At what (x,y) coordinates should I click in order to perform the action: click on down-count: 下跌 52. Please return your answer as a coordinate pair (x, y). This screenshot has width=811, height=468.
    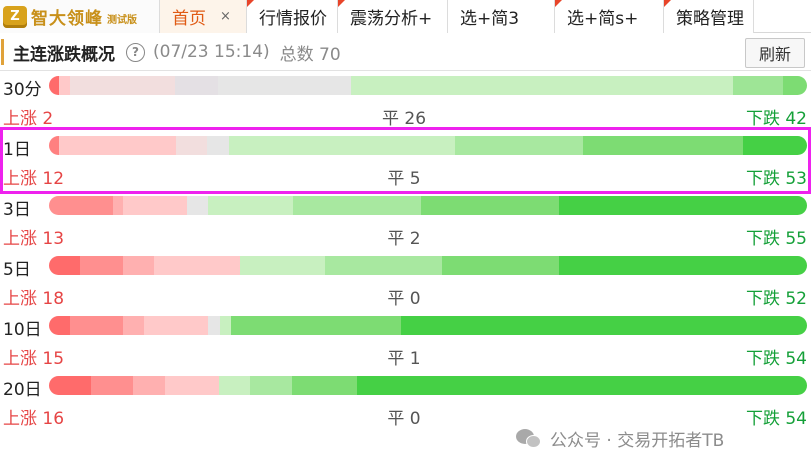
    Looking at the image, I should click on (776, 299).